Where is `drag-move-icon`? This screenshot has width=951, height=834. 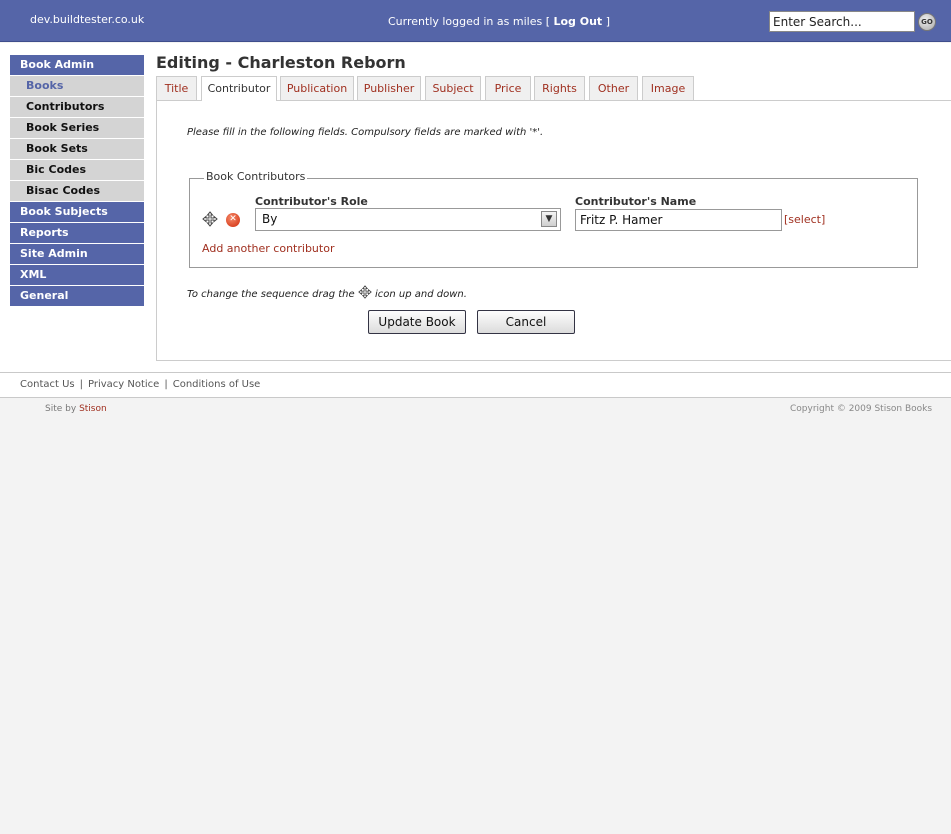
drag-move-icon is located at coordinates (210, 219).